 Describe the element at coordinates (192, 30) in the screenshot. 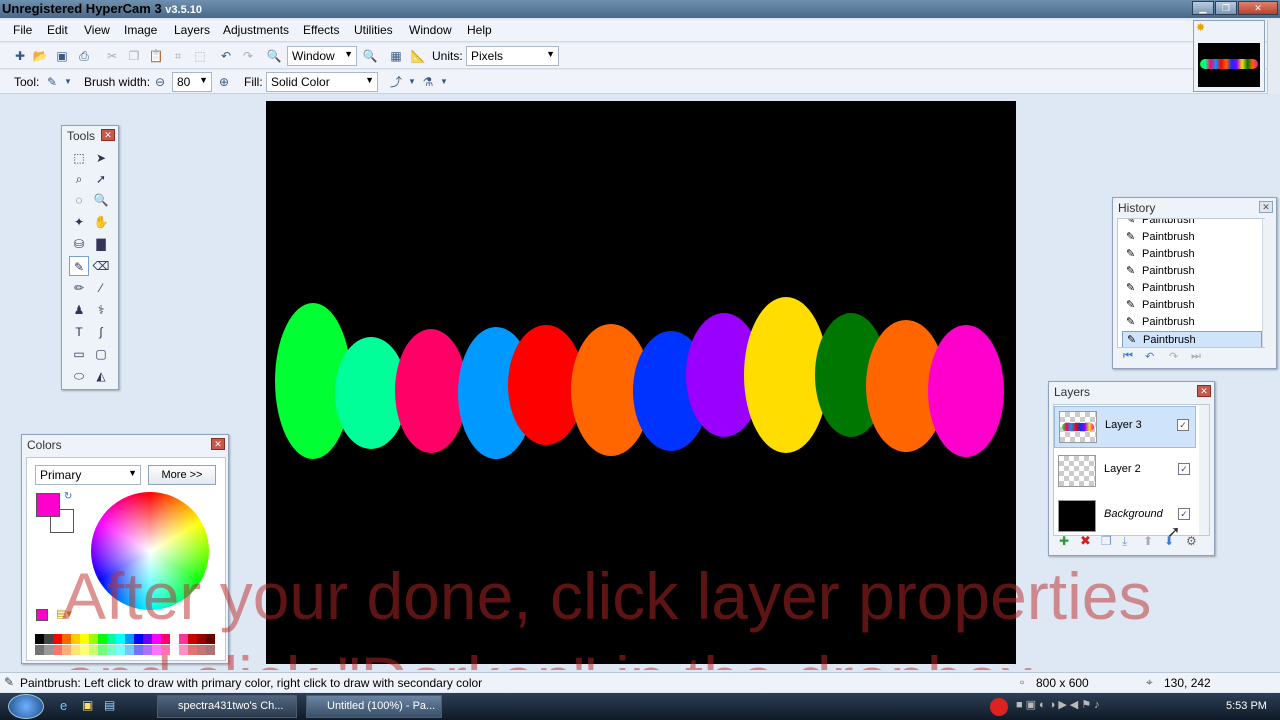

I see `menu-layers: Layers` at that location.